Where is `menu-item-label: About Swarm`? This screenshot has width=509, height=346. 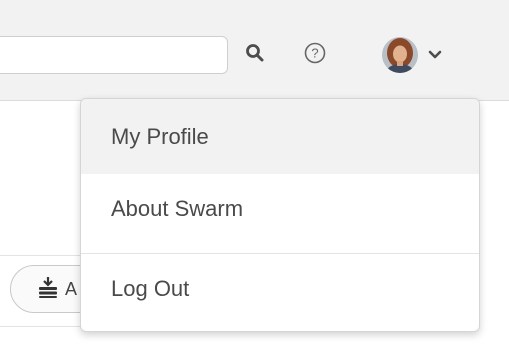 menu-item-label: About Swarm is located at coordinates (177, 208).